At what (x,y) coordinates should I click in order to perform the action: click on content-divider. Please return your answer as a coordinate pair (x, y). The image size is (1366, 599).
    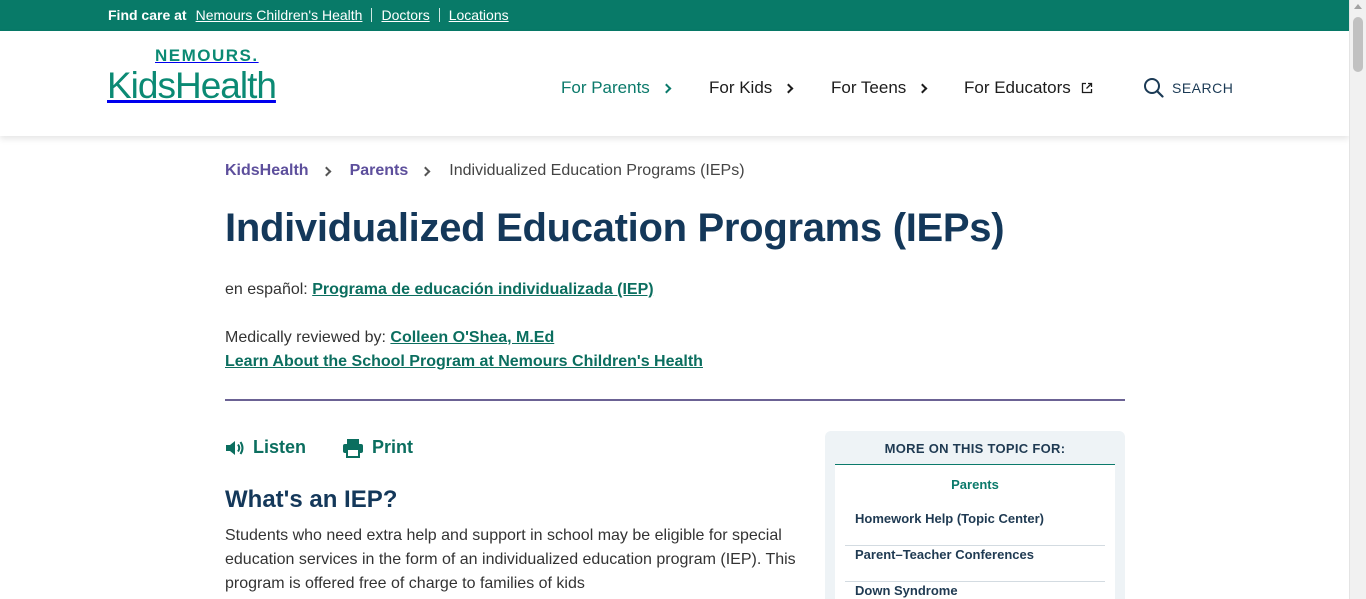
    Looking at the image, I should click on (675, 400).